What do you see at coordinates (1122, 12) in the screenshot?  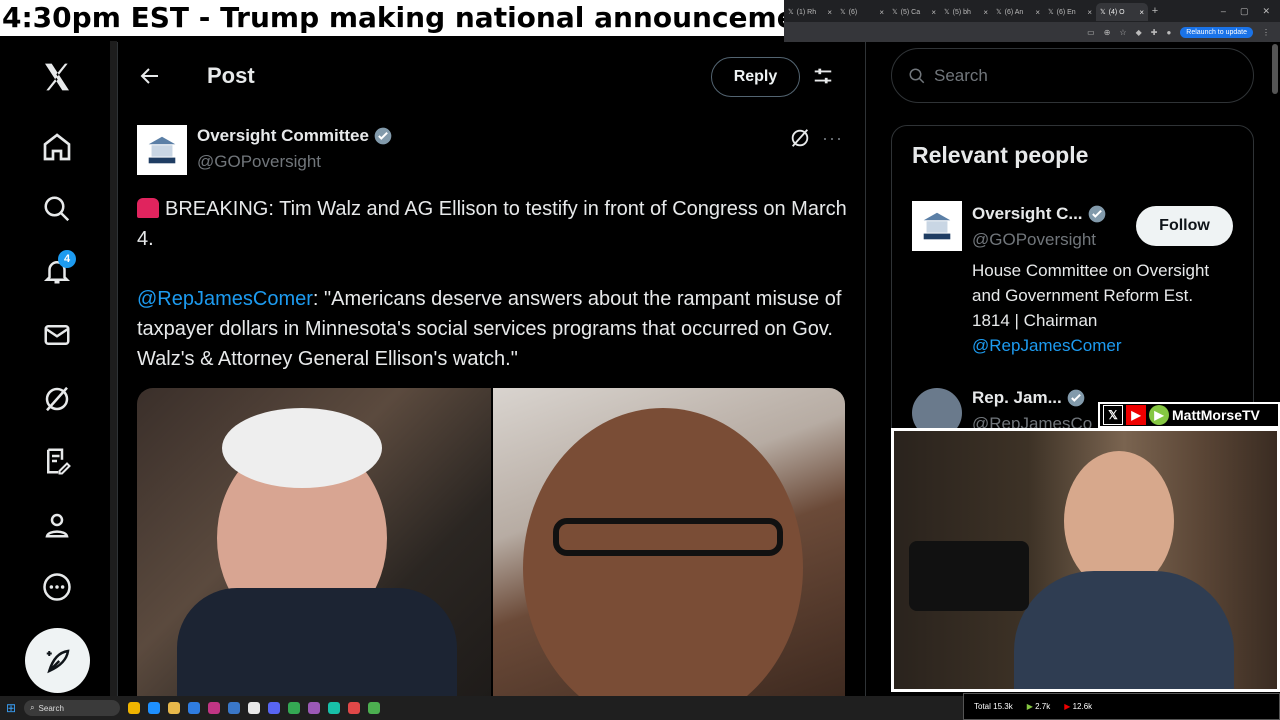 I see `browser-tab-active: 𝕏 (4) O ×` at bounding box center [1122, 12].